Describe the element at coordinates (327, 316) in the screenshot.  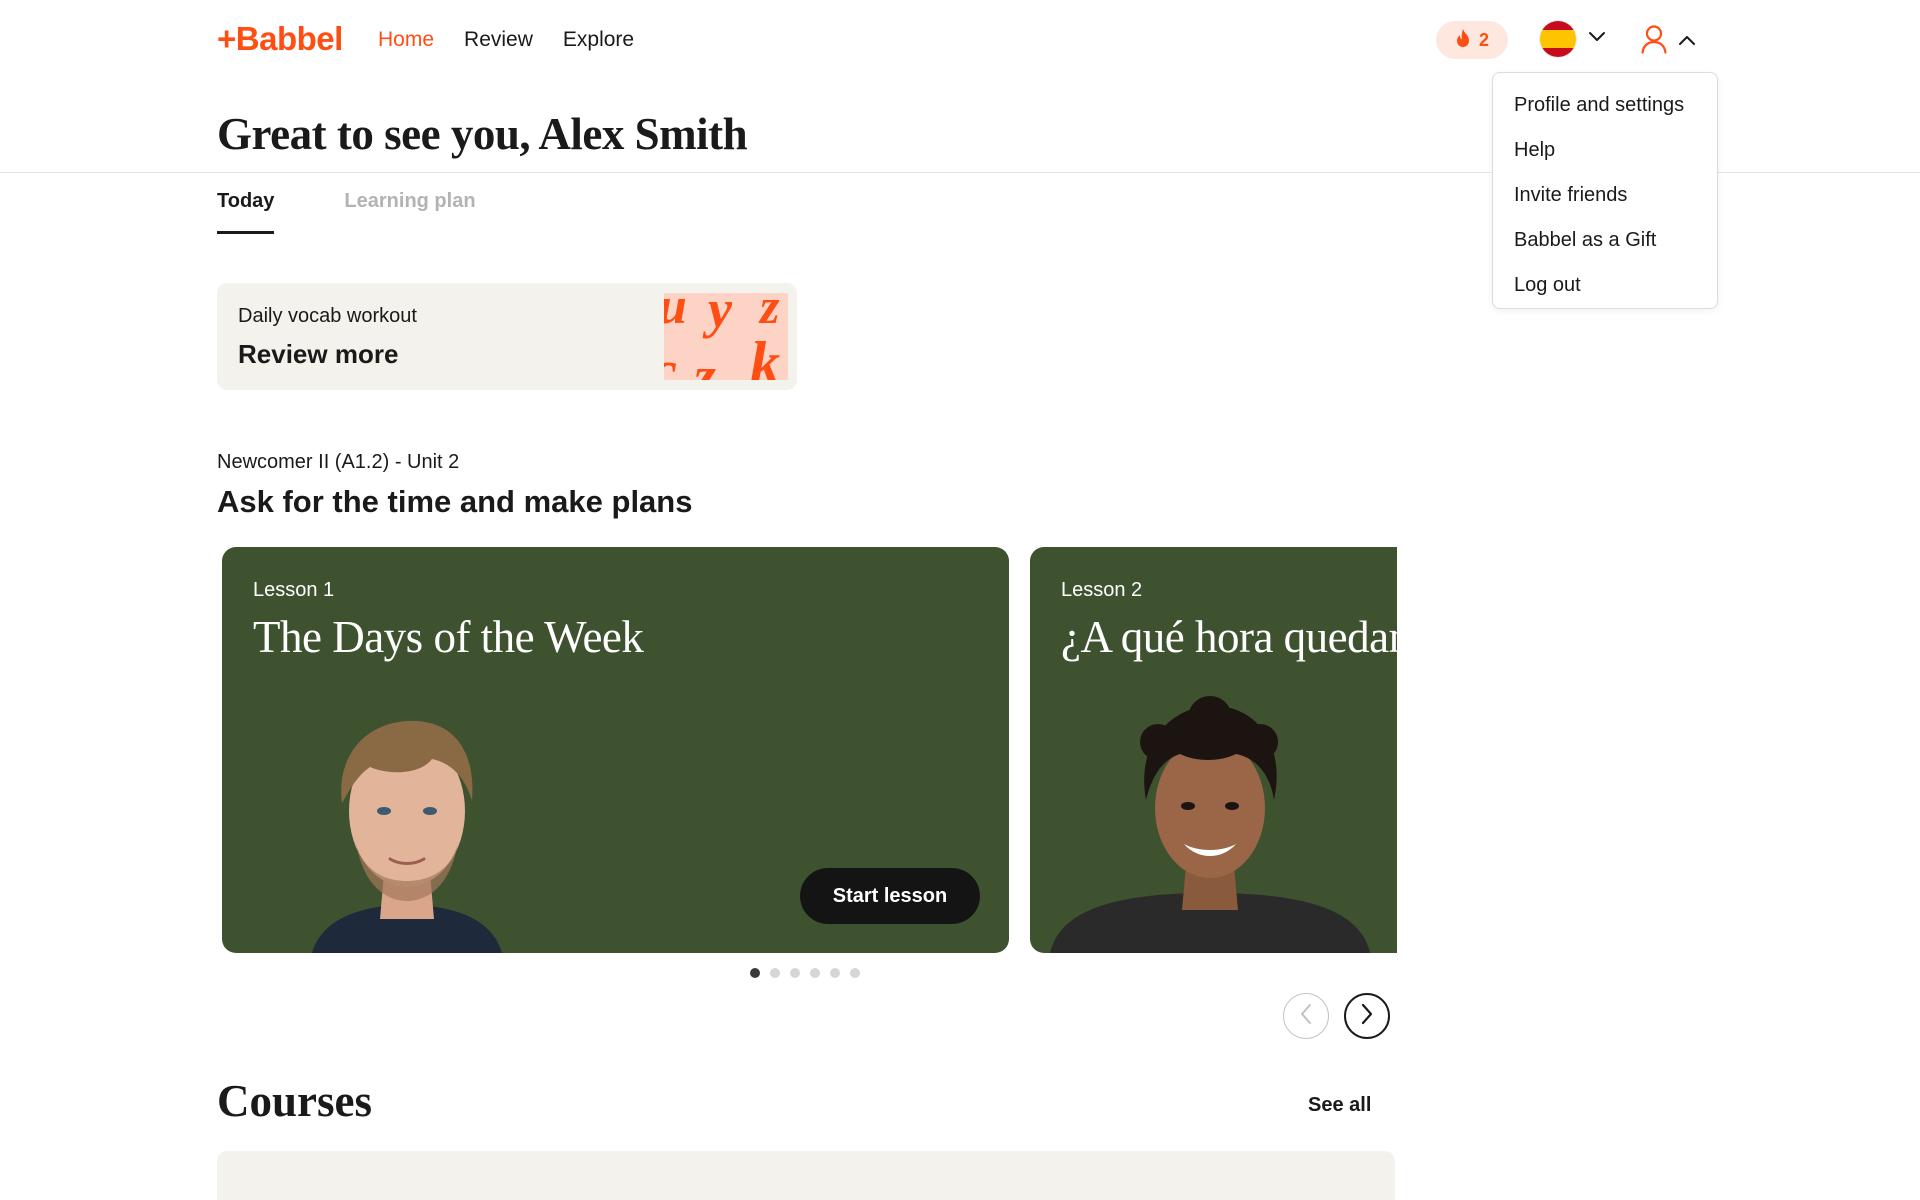
I see `vocab-card-subtitle: Daily vocab workout` at that location.